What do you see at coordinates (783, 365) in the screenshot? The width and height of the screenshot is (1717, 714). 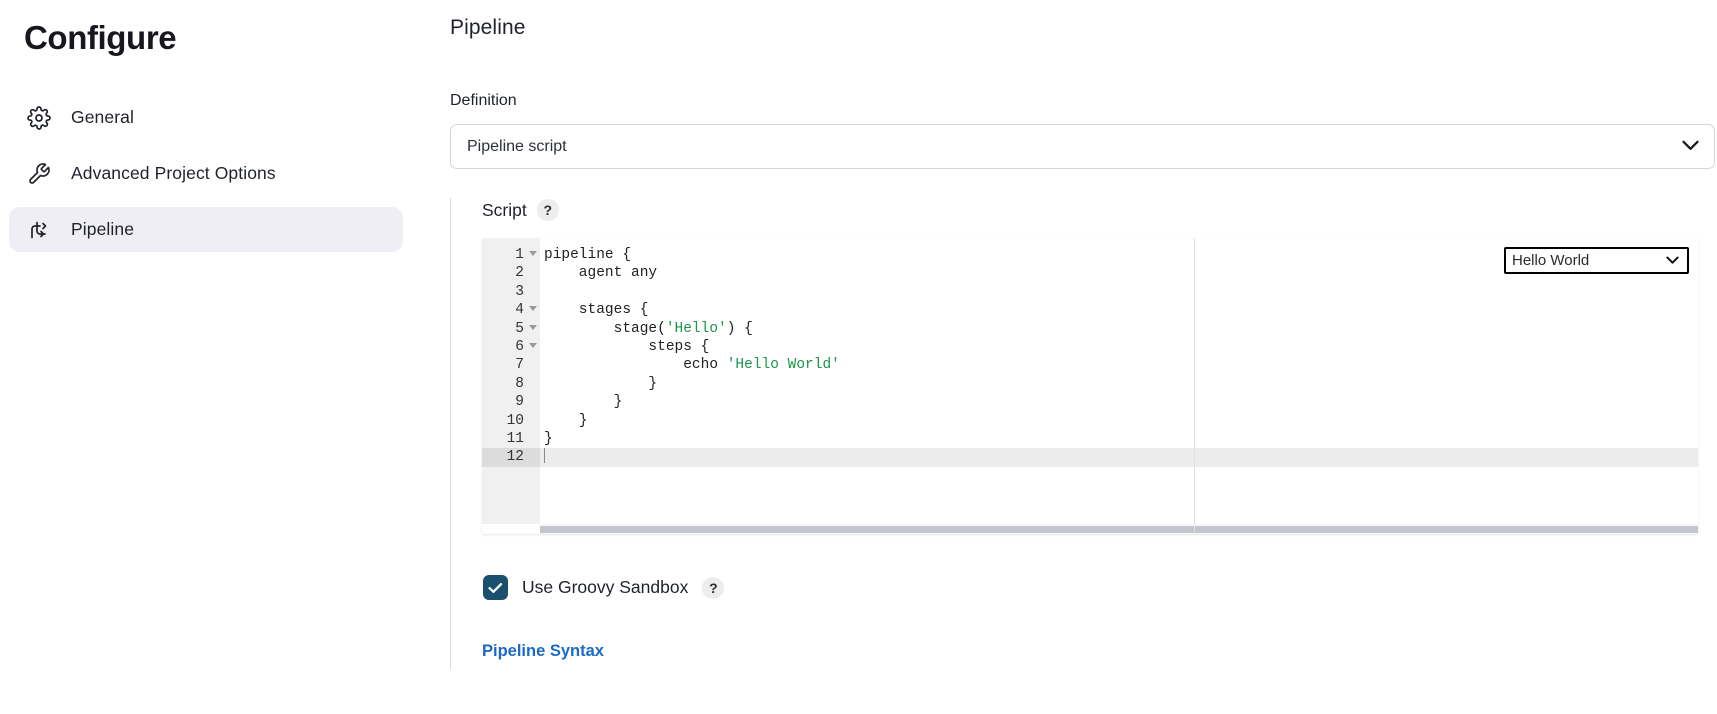 I see `code-string-token: 'Hello World'` at bounding box center [783, 365].